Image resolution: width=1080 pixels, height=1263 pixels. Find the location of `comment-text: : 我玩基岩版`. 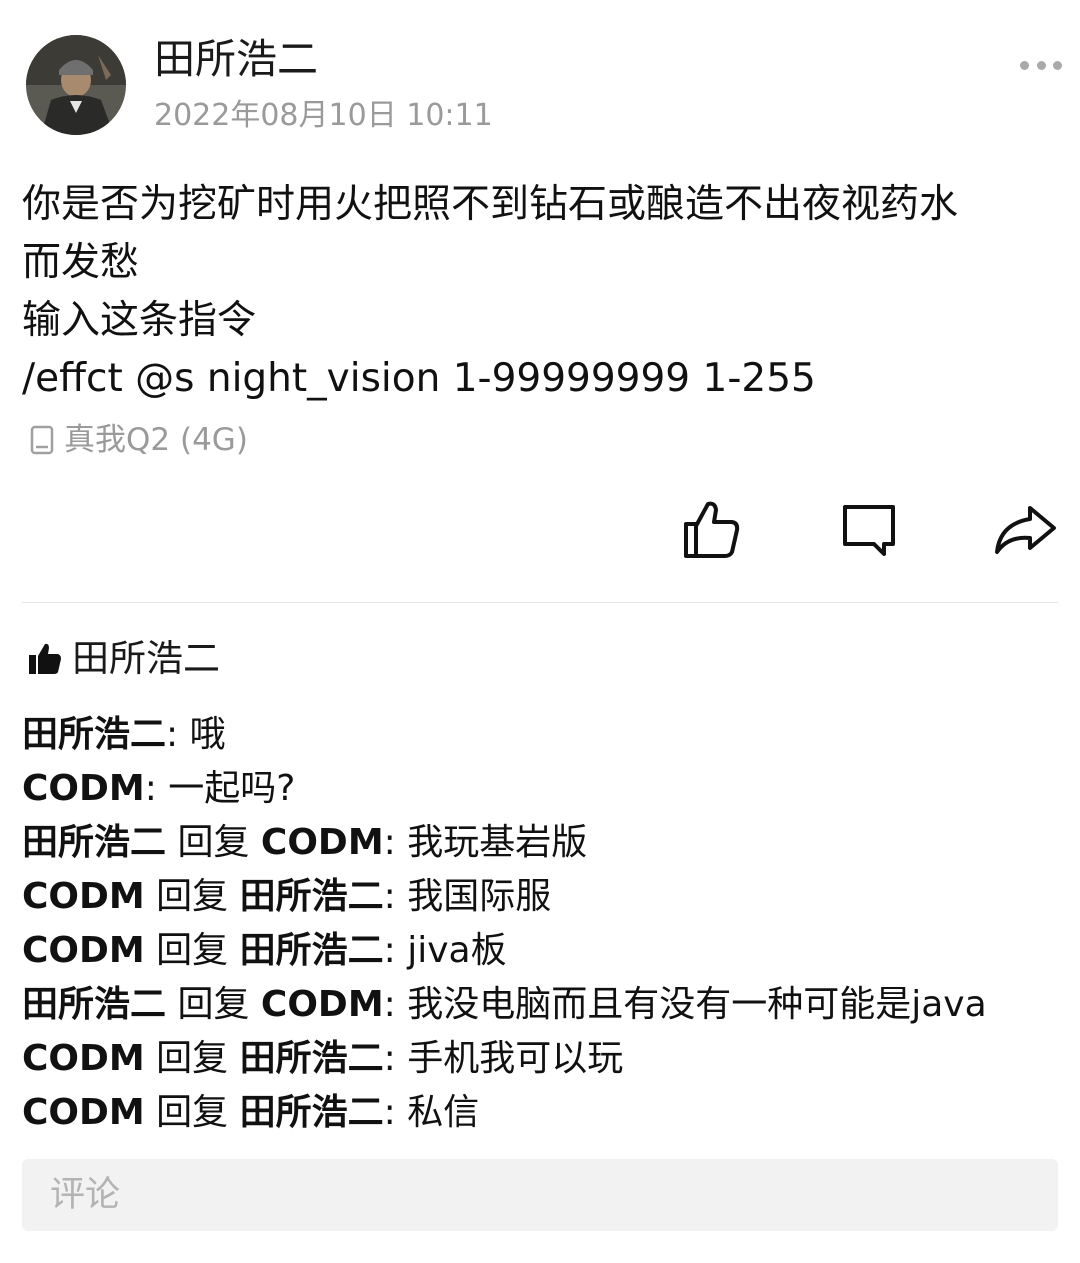

comment-text: : 我玩基岩版 is located at coordinates (485, 842).